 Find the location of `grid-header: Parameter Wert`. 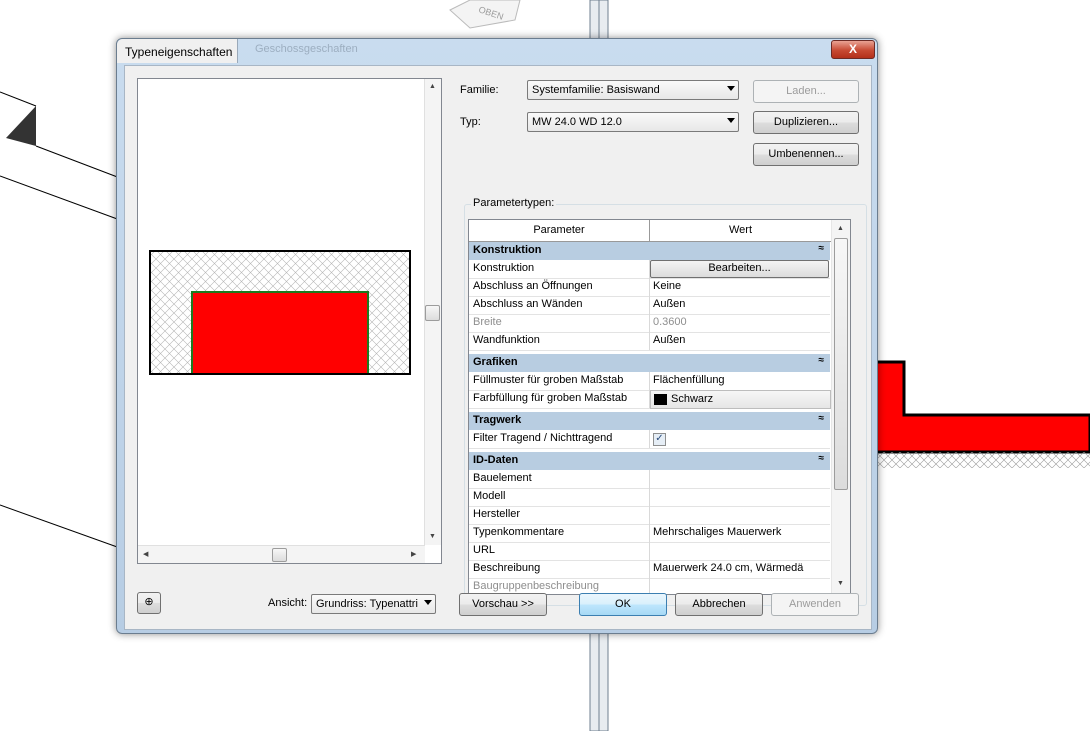

grid-header: Parameter Wert is located at coordinates (659, 231).